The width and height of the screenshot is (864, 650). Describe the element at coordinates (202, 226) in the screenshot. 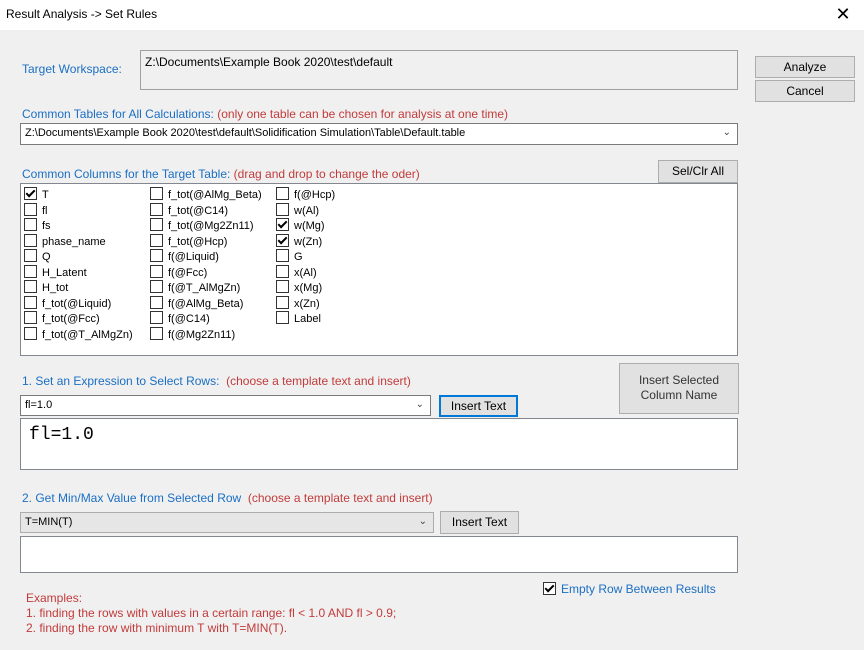

I see `column-checkbox: f_tot(@Mg2Zn11)` at that location.